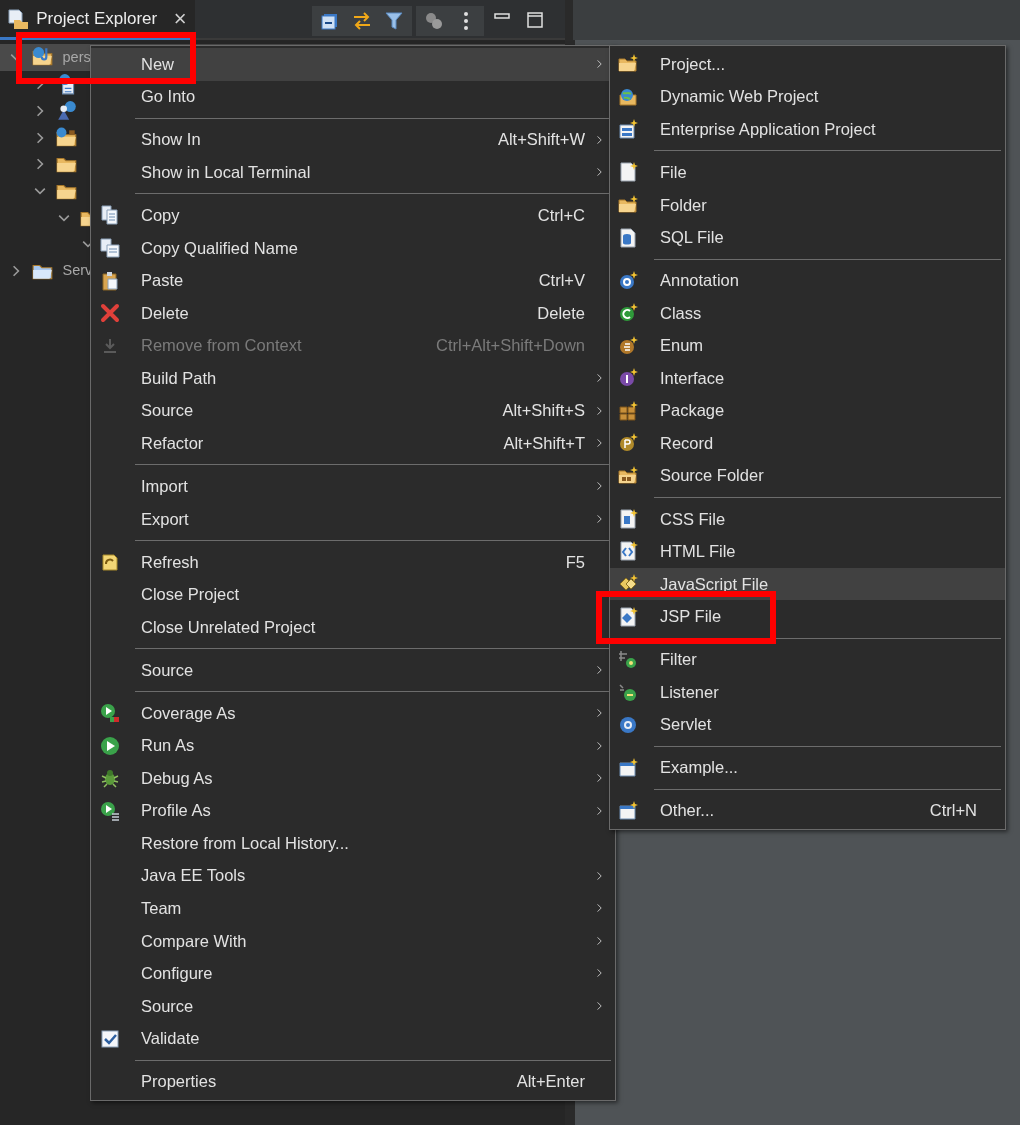 The width and height of the screenshot is (1020, 1125). What do you see at coordinates (97, 18) in the screenshot?
I see `view-title: Project Explorer` at bounding box center [97, 18].